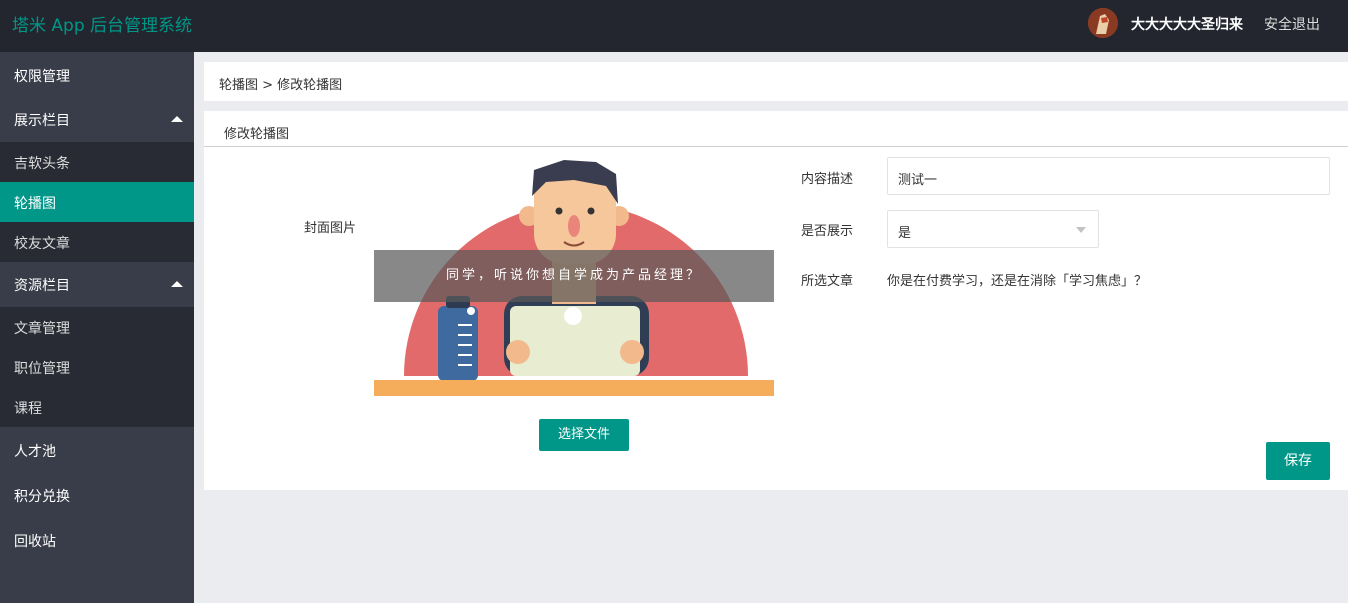 This screenshot has width=1348, height=603. I want to click on sidebar-item-points-exchange: 积分兑换, so click(97, 494).